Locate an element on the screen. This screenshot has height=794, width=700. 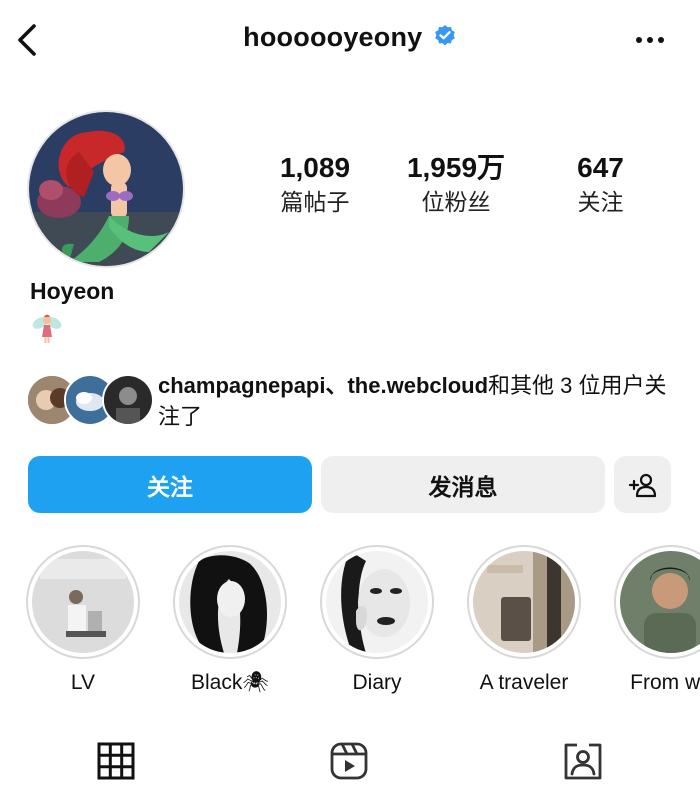
highlight-label: From wo is located at coordinates (665, 682).